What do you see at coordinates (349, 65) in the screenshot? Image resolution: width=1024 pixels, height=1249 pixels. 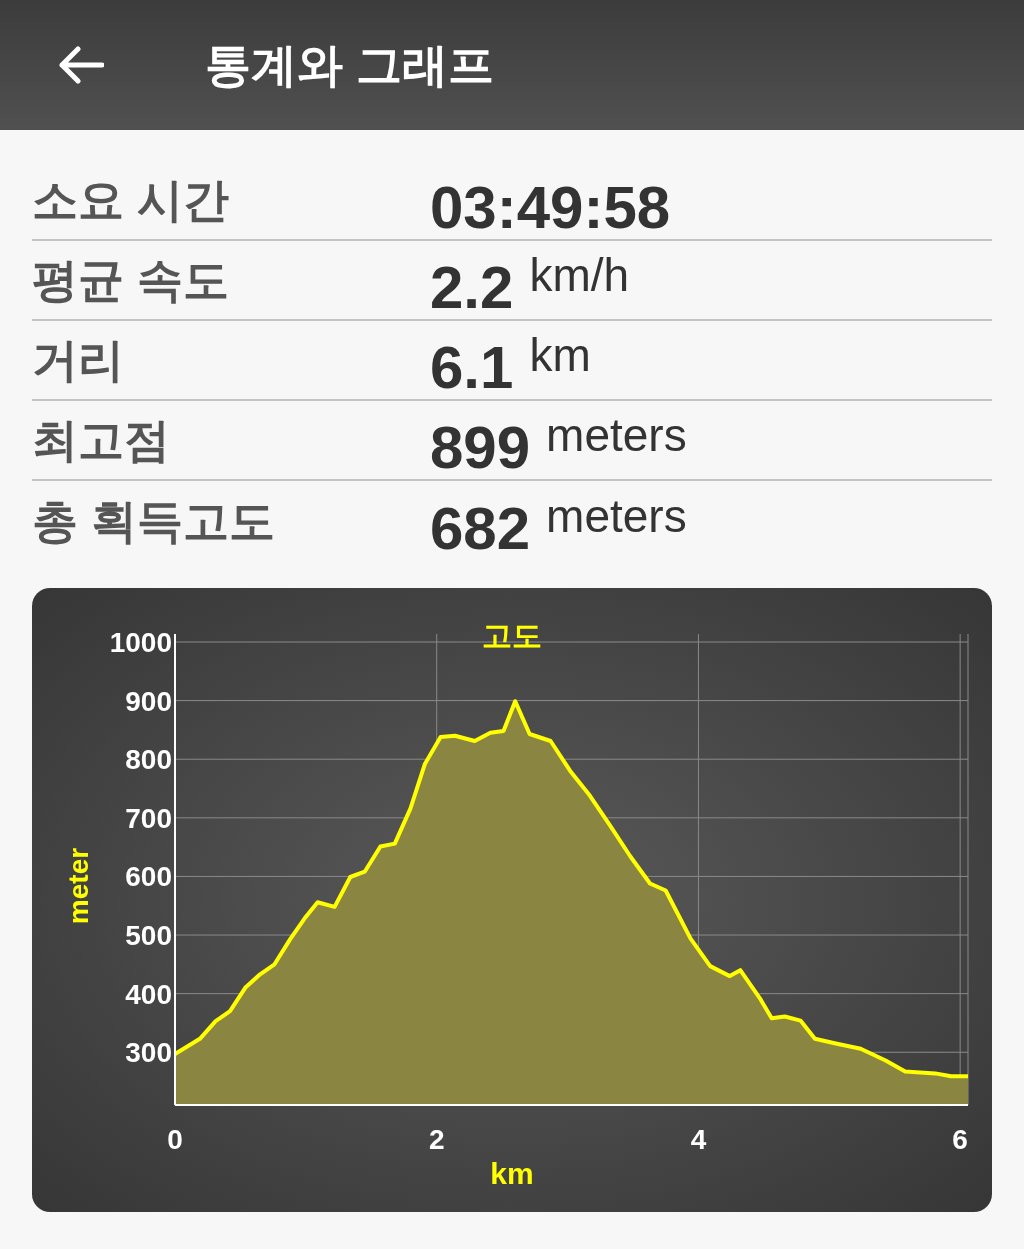 I see `screen-title: 통계와 그래프` at bounding box center [349, 65].